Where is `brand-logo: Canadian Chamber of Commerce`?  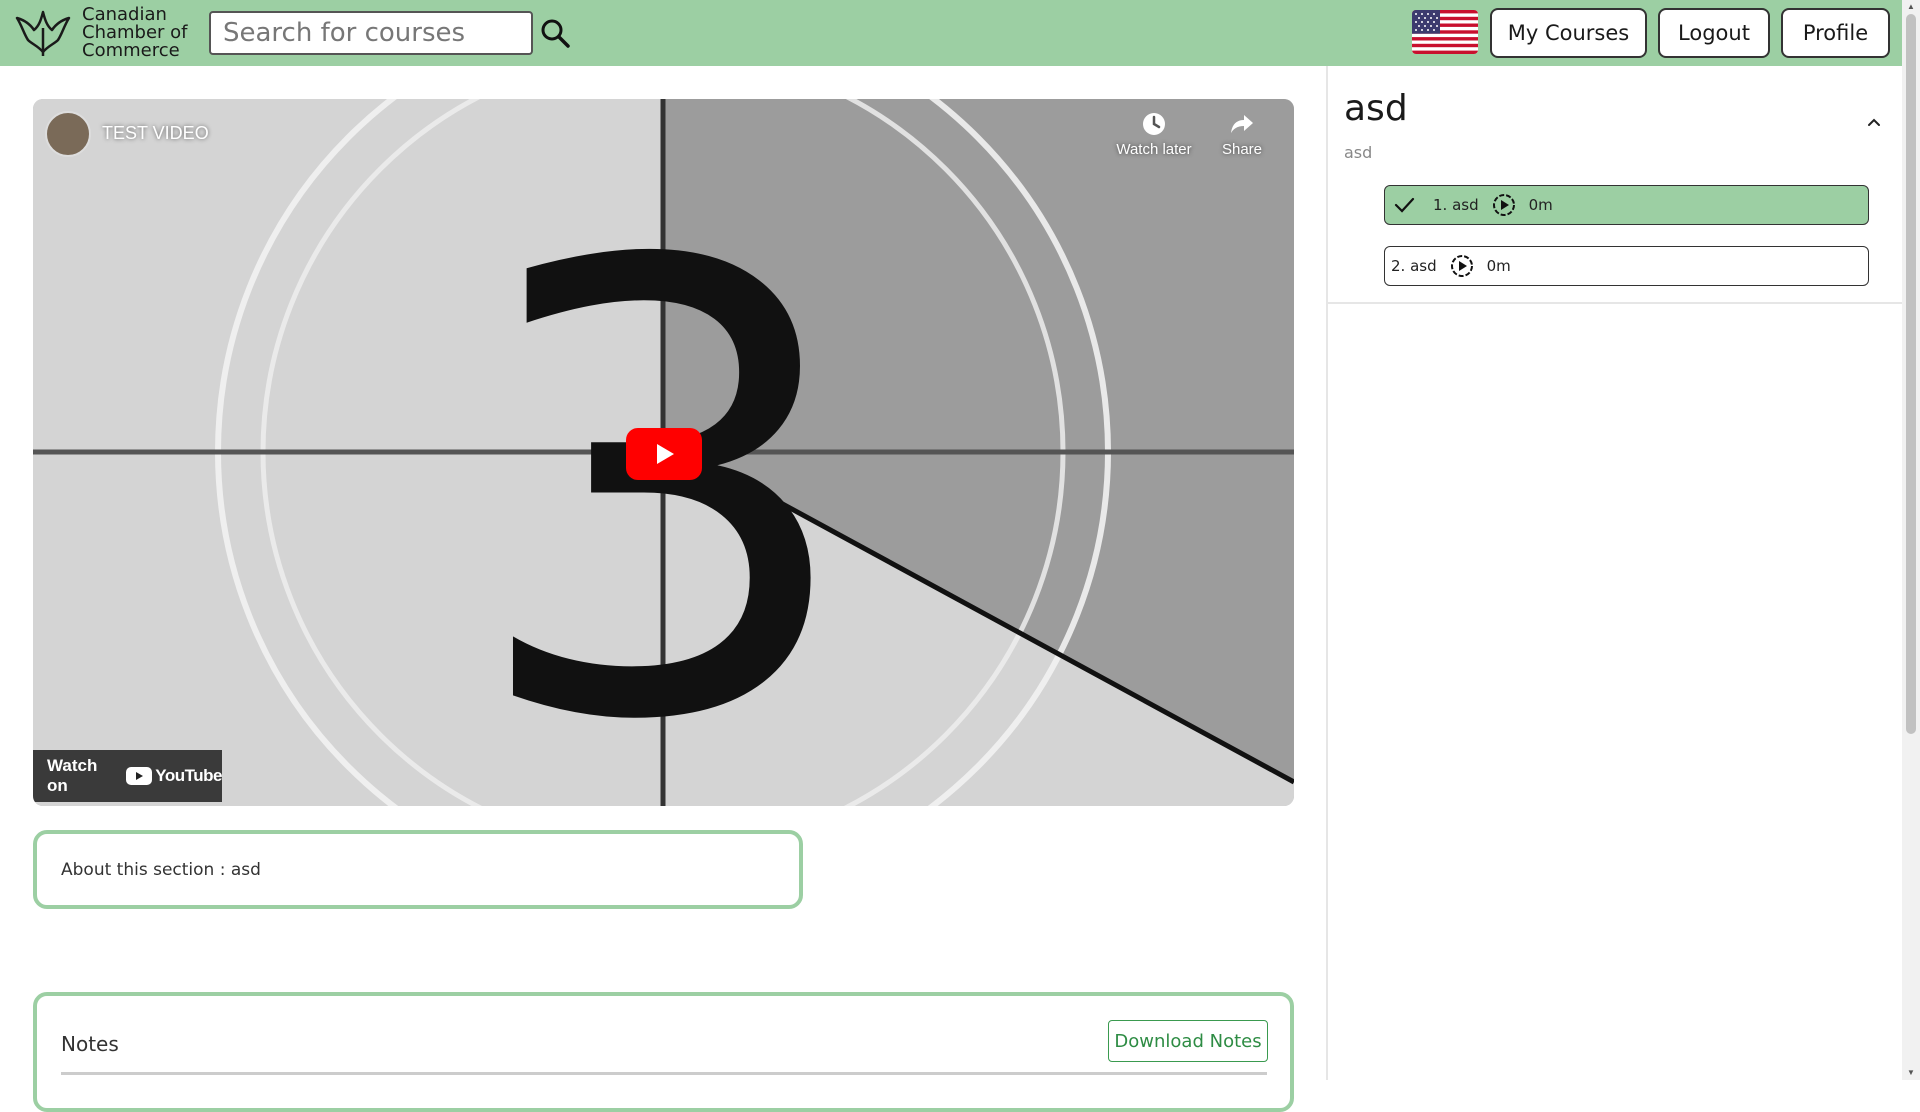 brand-logo: Canadian Chamber of Commerce is located at coordinates (101, 33).